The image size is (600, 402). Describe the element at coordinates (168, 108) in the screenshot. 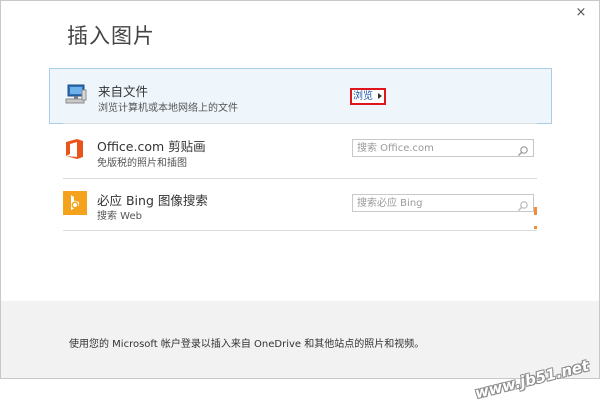

I see `source-subtitle: 浏览计算机或本地网络上的文件` at that location.